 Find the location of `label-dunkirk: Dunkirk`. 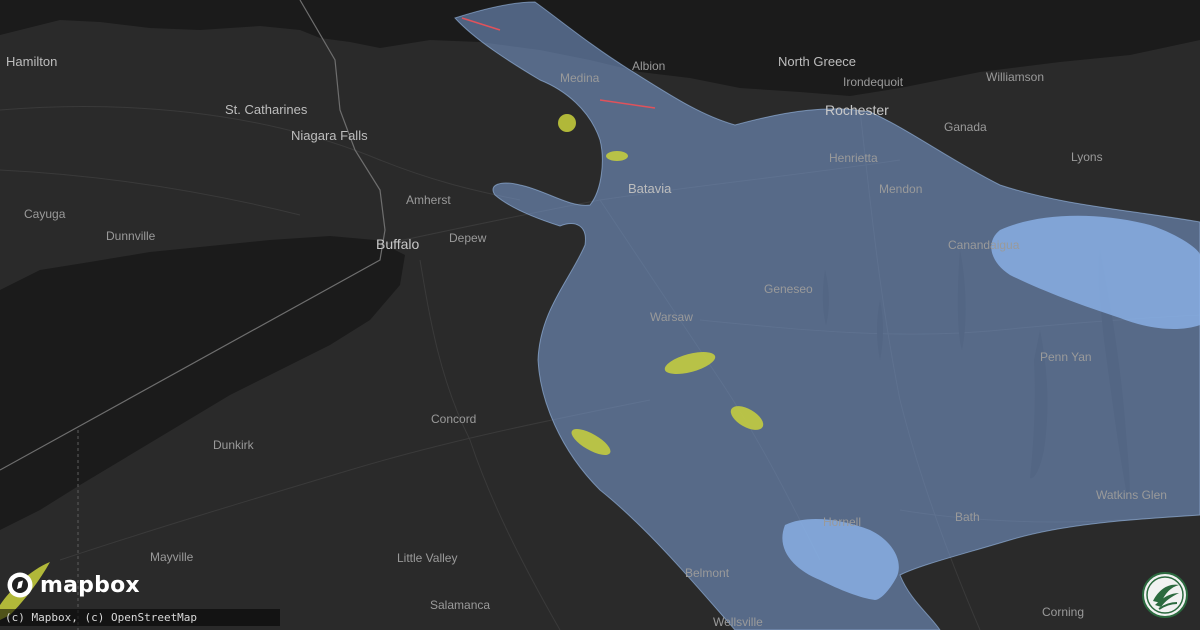

label-dunkirk: Dunkirk is located at coordinates (234, 445).